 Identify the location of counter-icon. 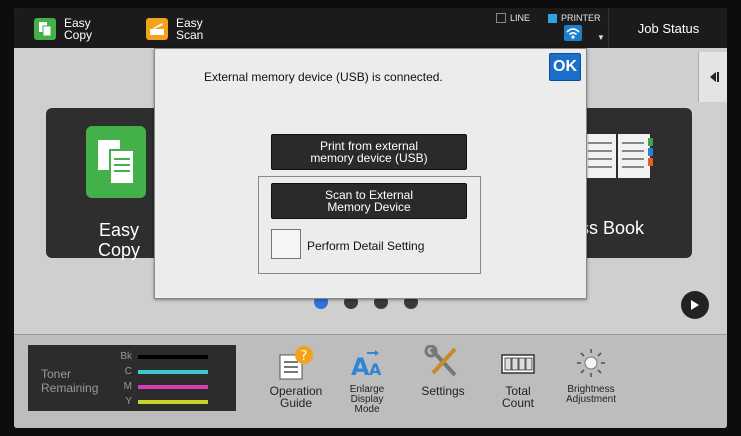
(518, 363).